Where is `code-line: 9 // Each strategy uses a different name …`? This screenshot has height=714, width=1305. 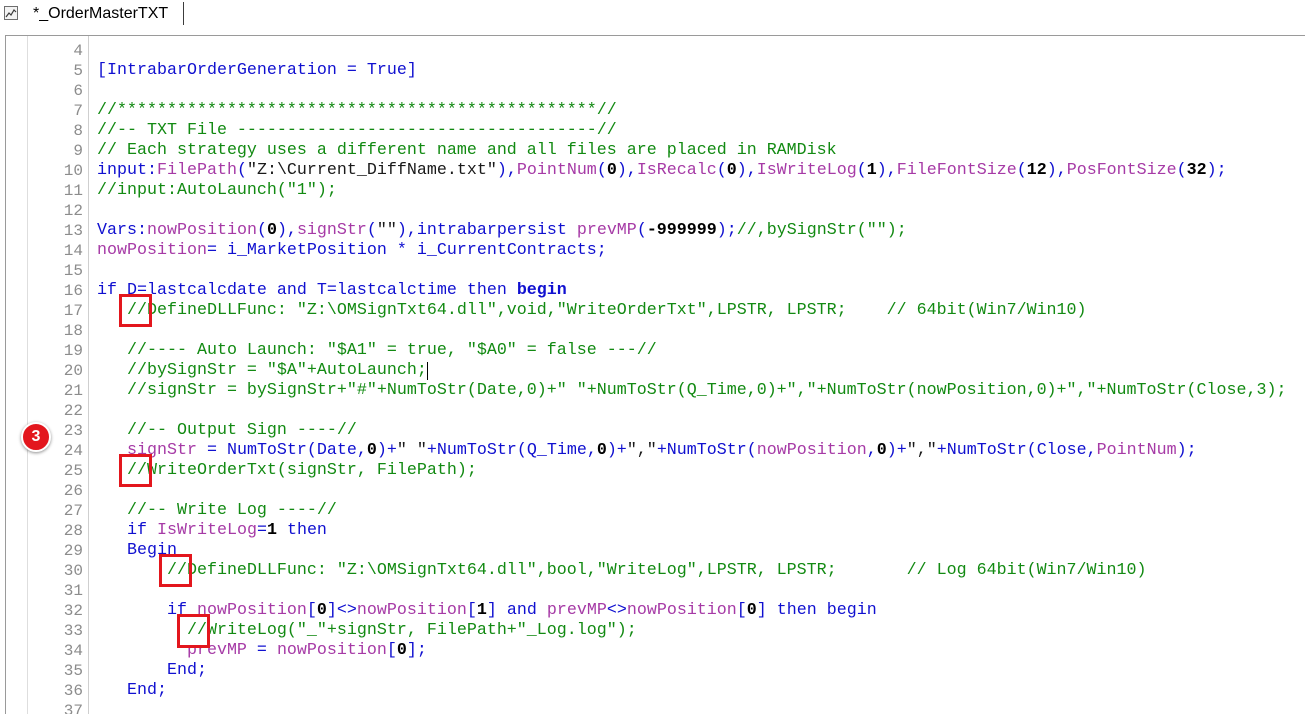
code-line: 9 // Each strategy uses a different name … is located at coordinates (655, 151).